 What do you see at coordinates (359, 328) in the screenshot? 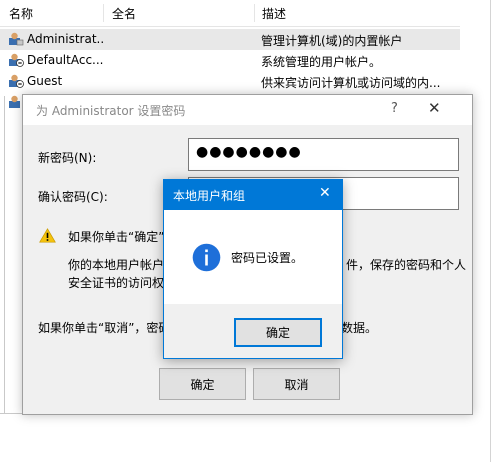
I see `cancel-note-tail: 数据。` at bounding box center [359, 328].